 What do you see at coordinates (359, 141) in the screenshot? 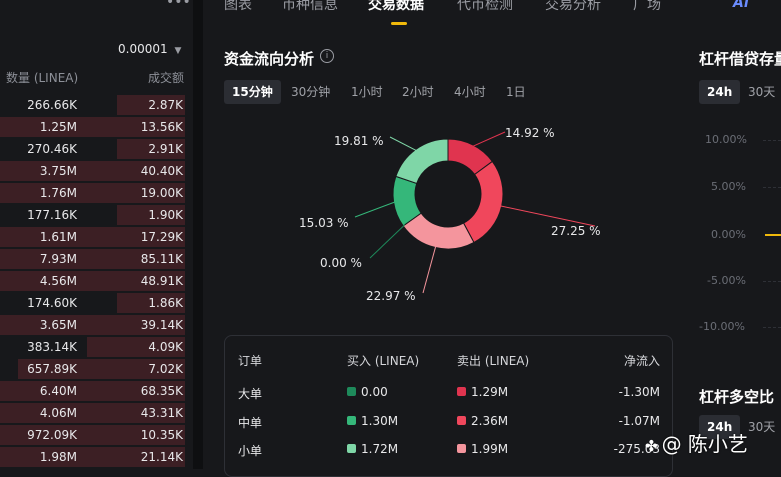
I see `slice-label-buy-small: 19.81 %` at bounding box center [359, 141].